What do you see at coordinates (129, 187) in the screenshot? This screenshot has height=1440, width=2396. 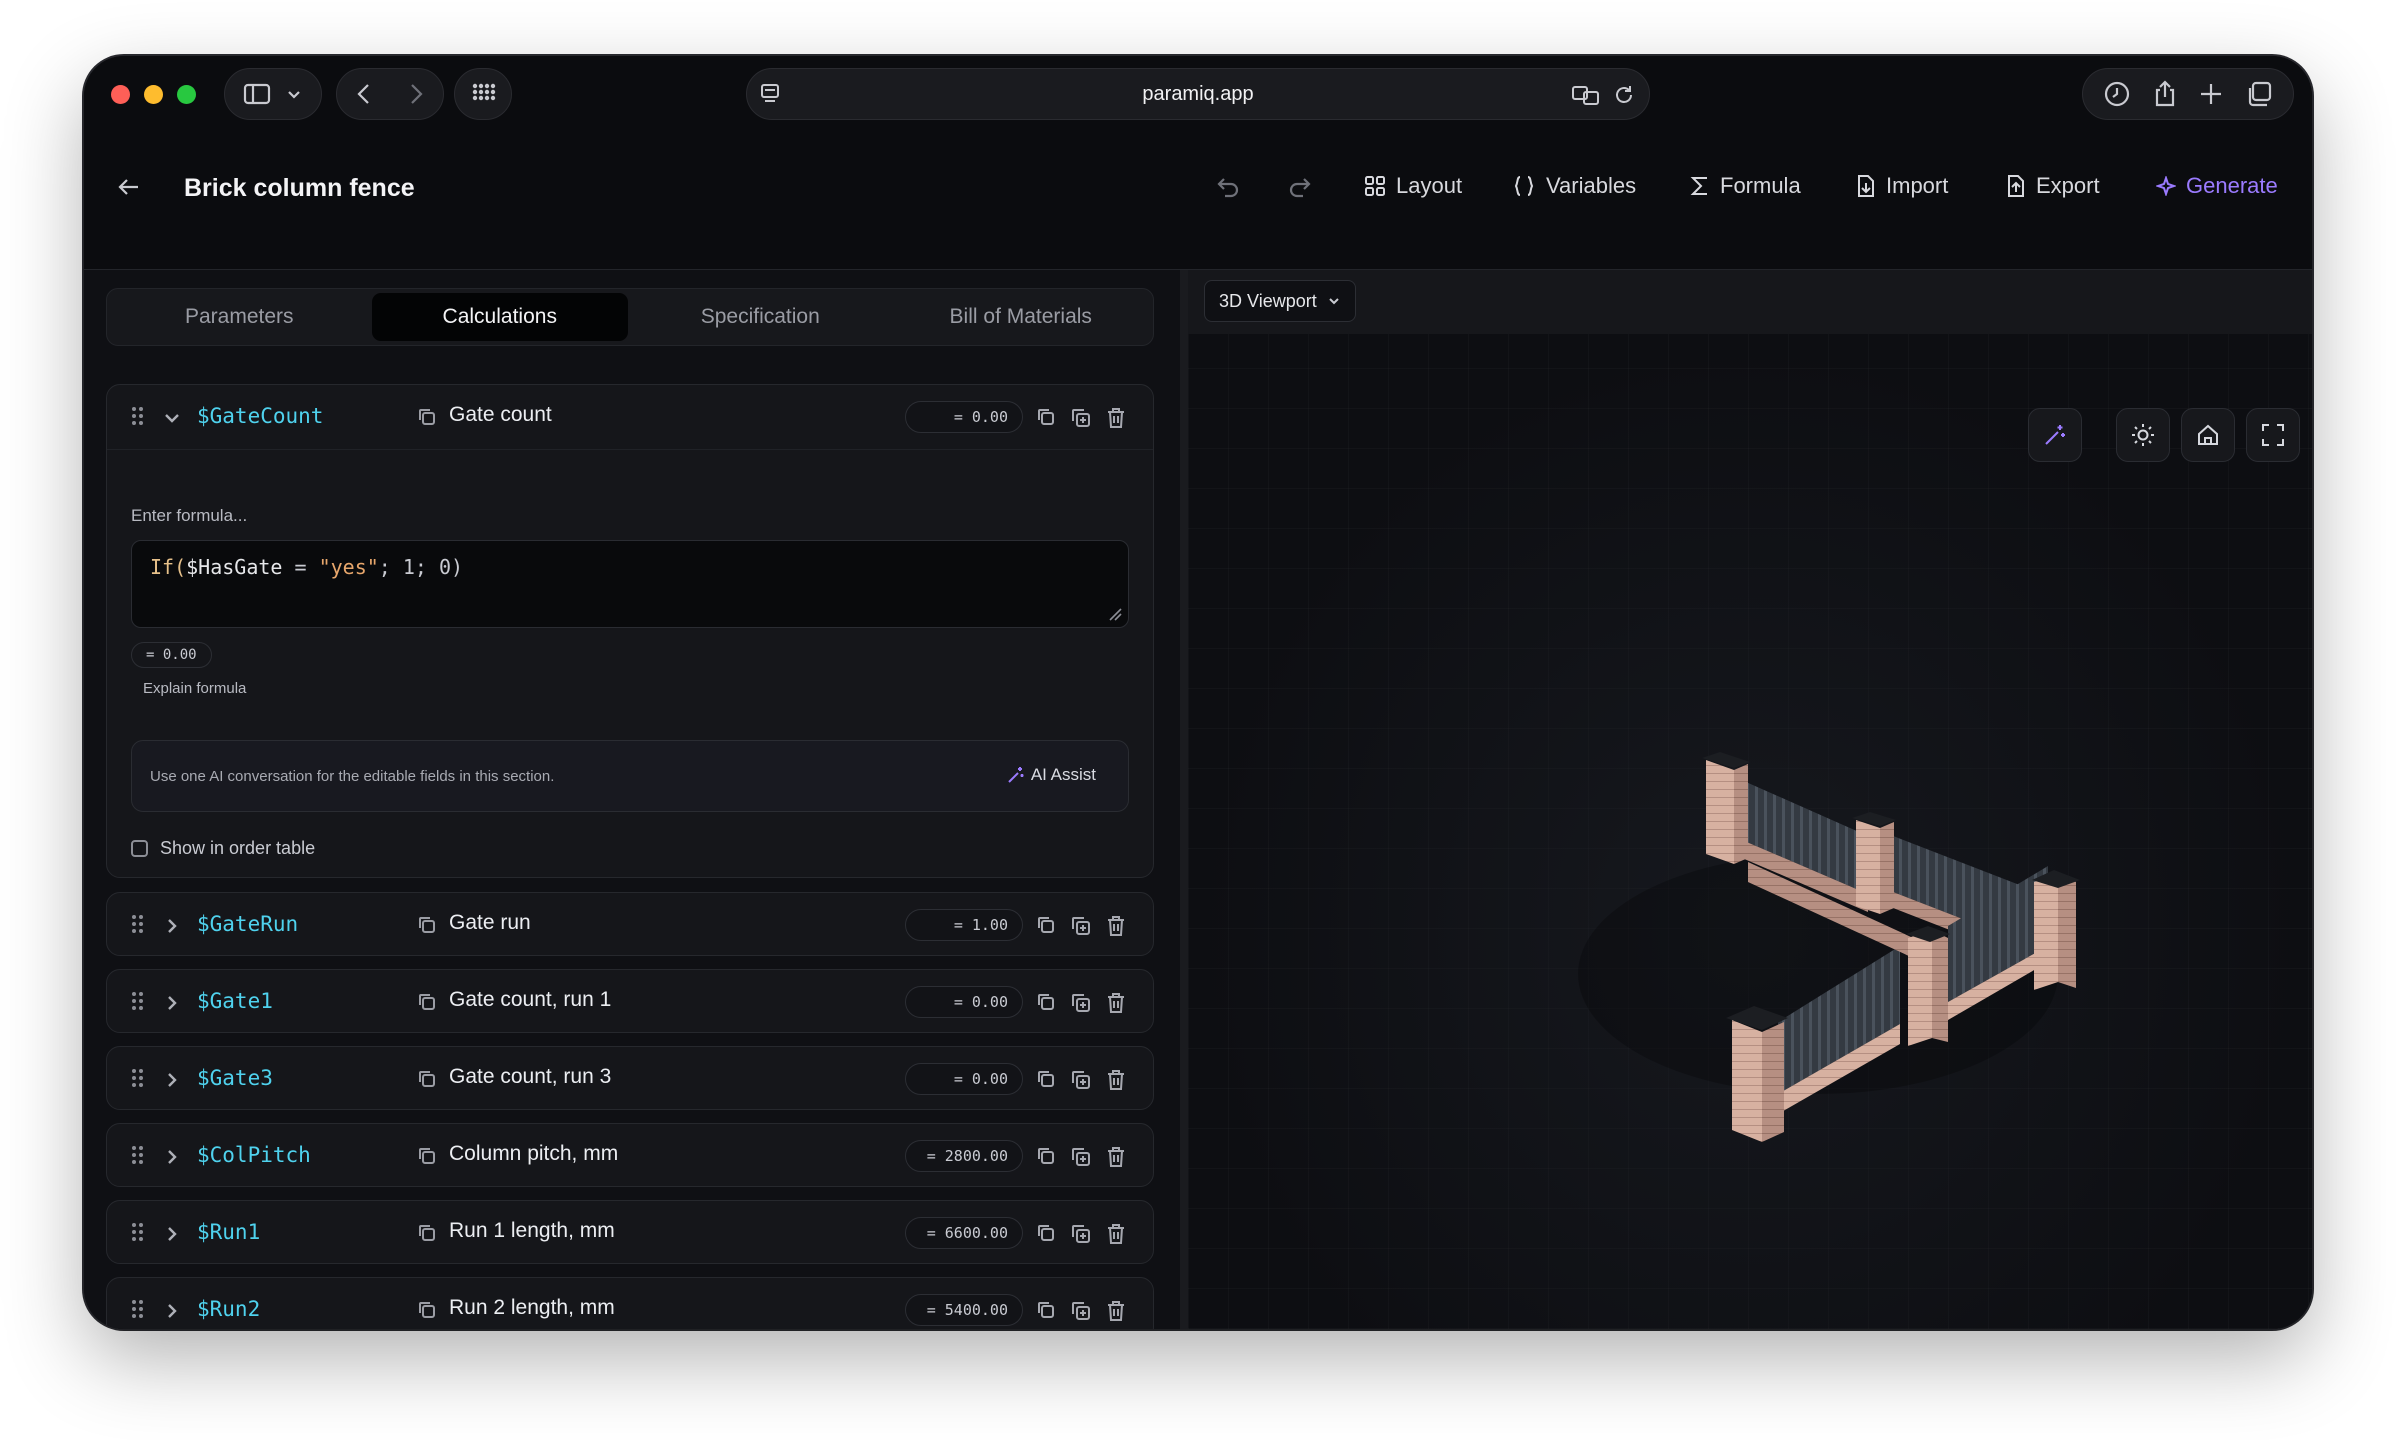 I see `back-arrow-icon` at bounding box center [129, 187].